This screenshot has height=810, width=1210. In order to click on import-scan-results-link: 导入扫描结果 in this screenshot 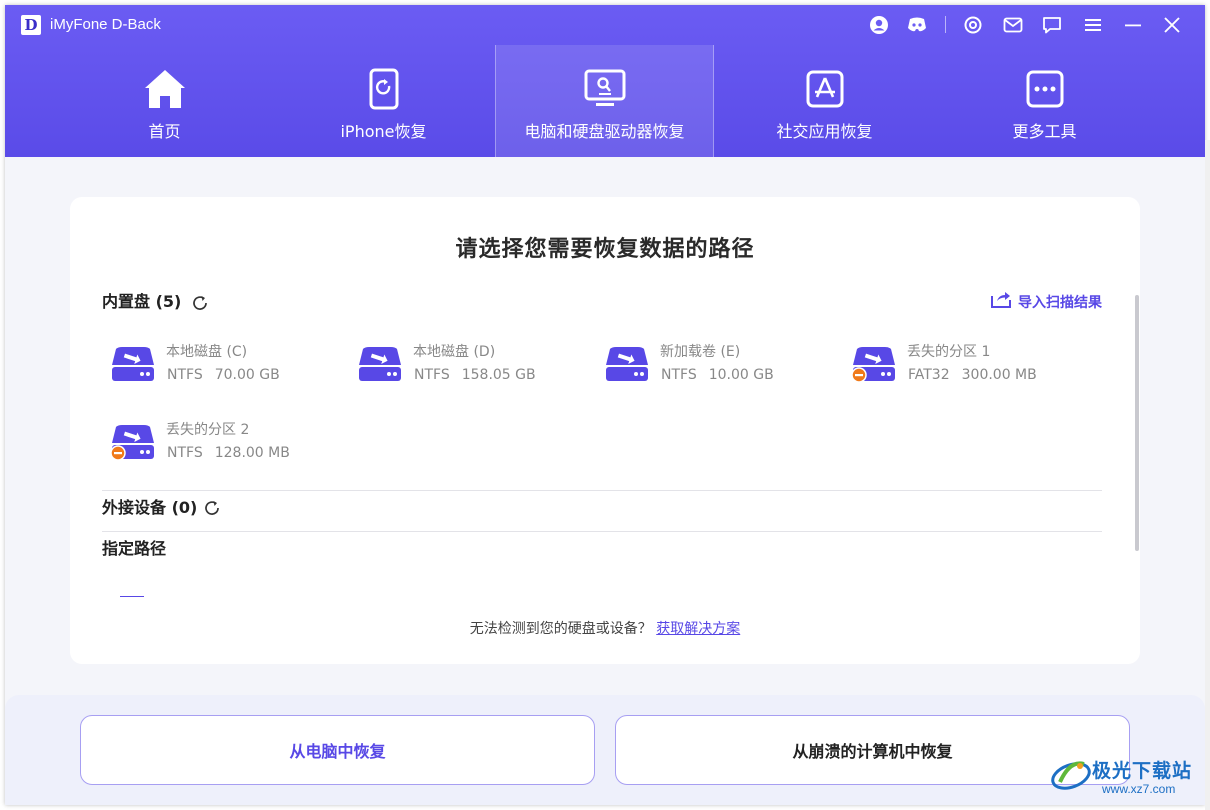, I will do `click(1046, 302)`.